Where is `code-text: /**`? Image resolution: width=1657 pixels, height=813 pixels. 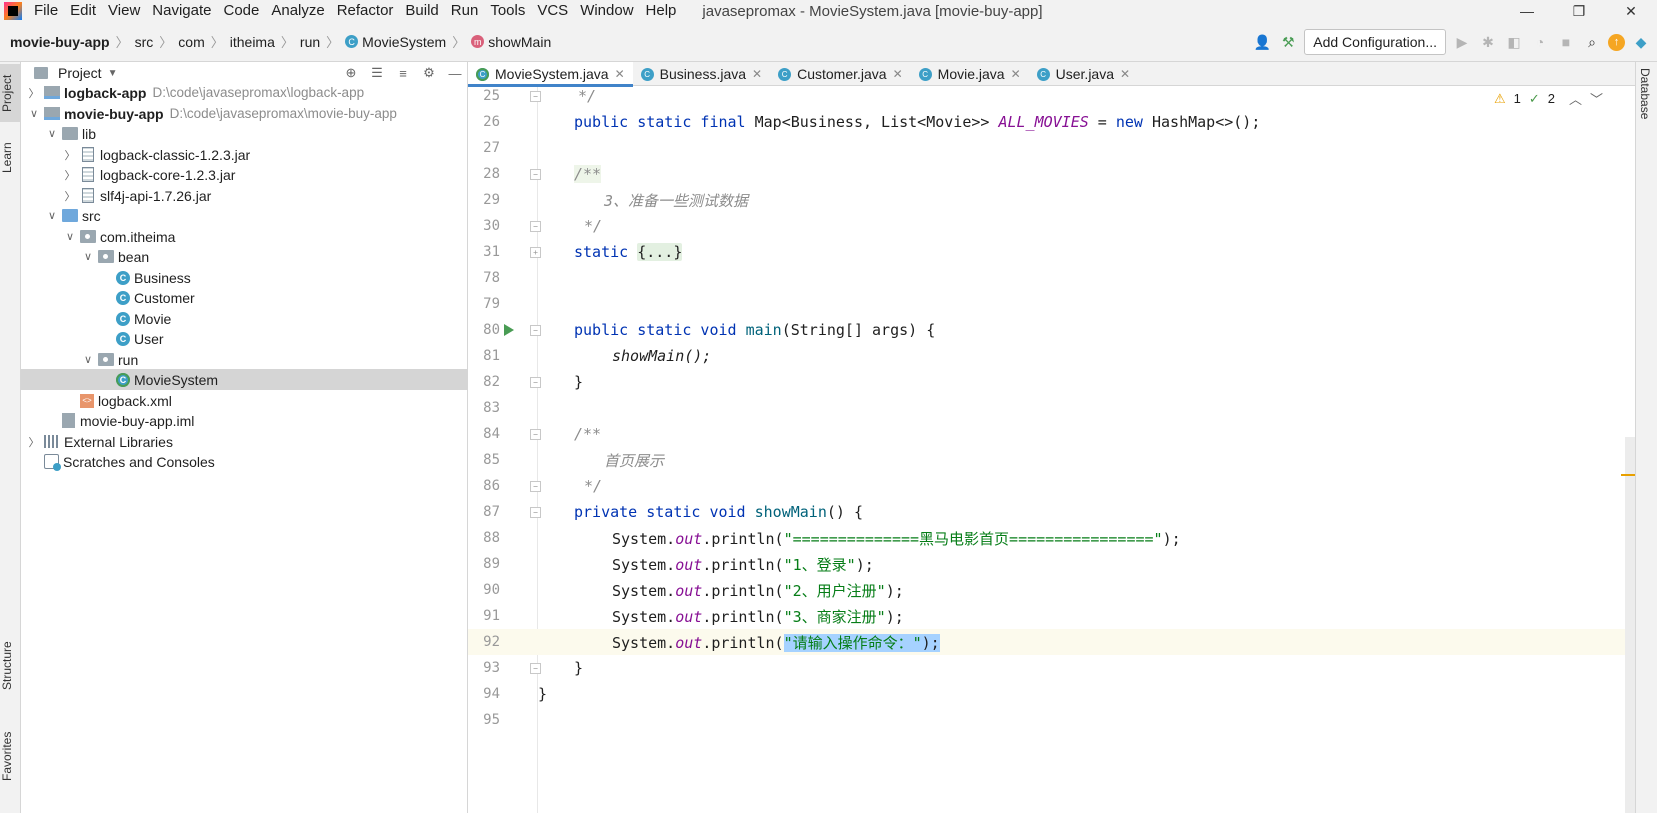
code-text: /** is located at coordinates (588, 174).